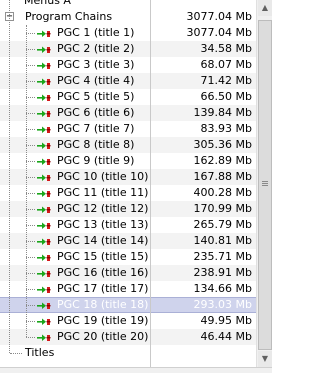 The width and height of the screenshot is (320, 373). What do you see at coordinates (103, 272) in the screenshot?
I see `pgc-row-label: PGC 16 (title 16)` at bounding box center [103, 272].